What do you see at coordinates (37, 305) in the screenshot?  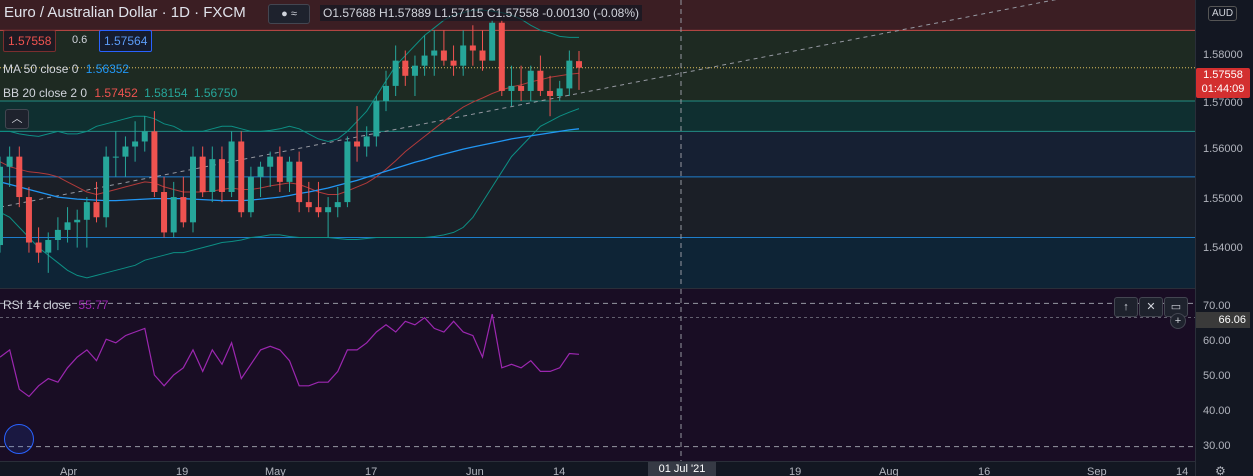 I see `rsi-label: RSI 14 close` at bounding box center [37, 305].